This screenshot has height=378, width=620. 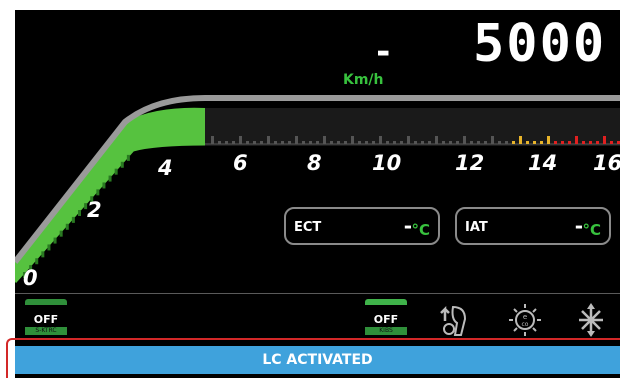 What do you see at coordinates (317, 293) in the screenshot?
I see `divider` at bounding box center [317, 293].